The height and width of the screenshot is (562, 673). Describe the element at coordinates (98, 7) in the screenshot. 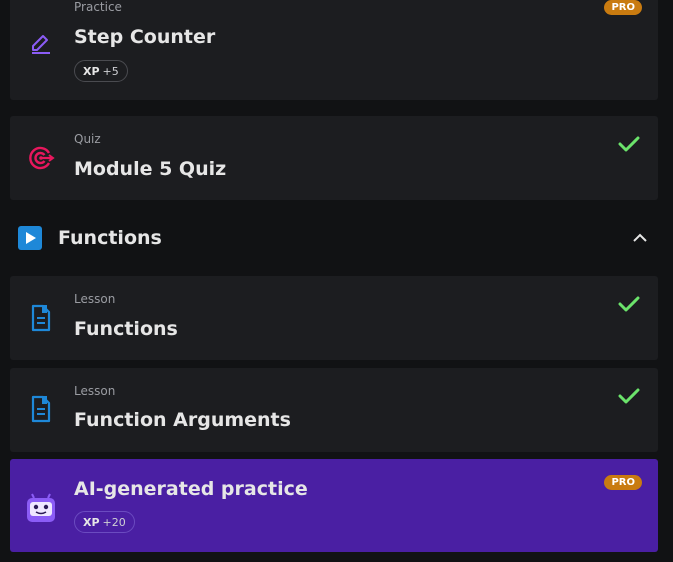

I see `item-type-label: Practice` at that location.